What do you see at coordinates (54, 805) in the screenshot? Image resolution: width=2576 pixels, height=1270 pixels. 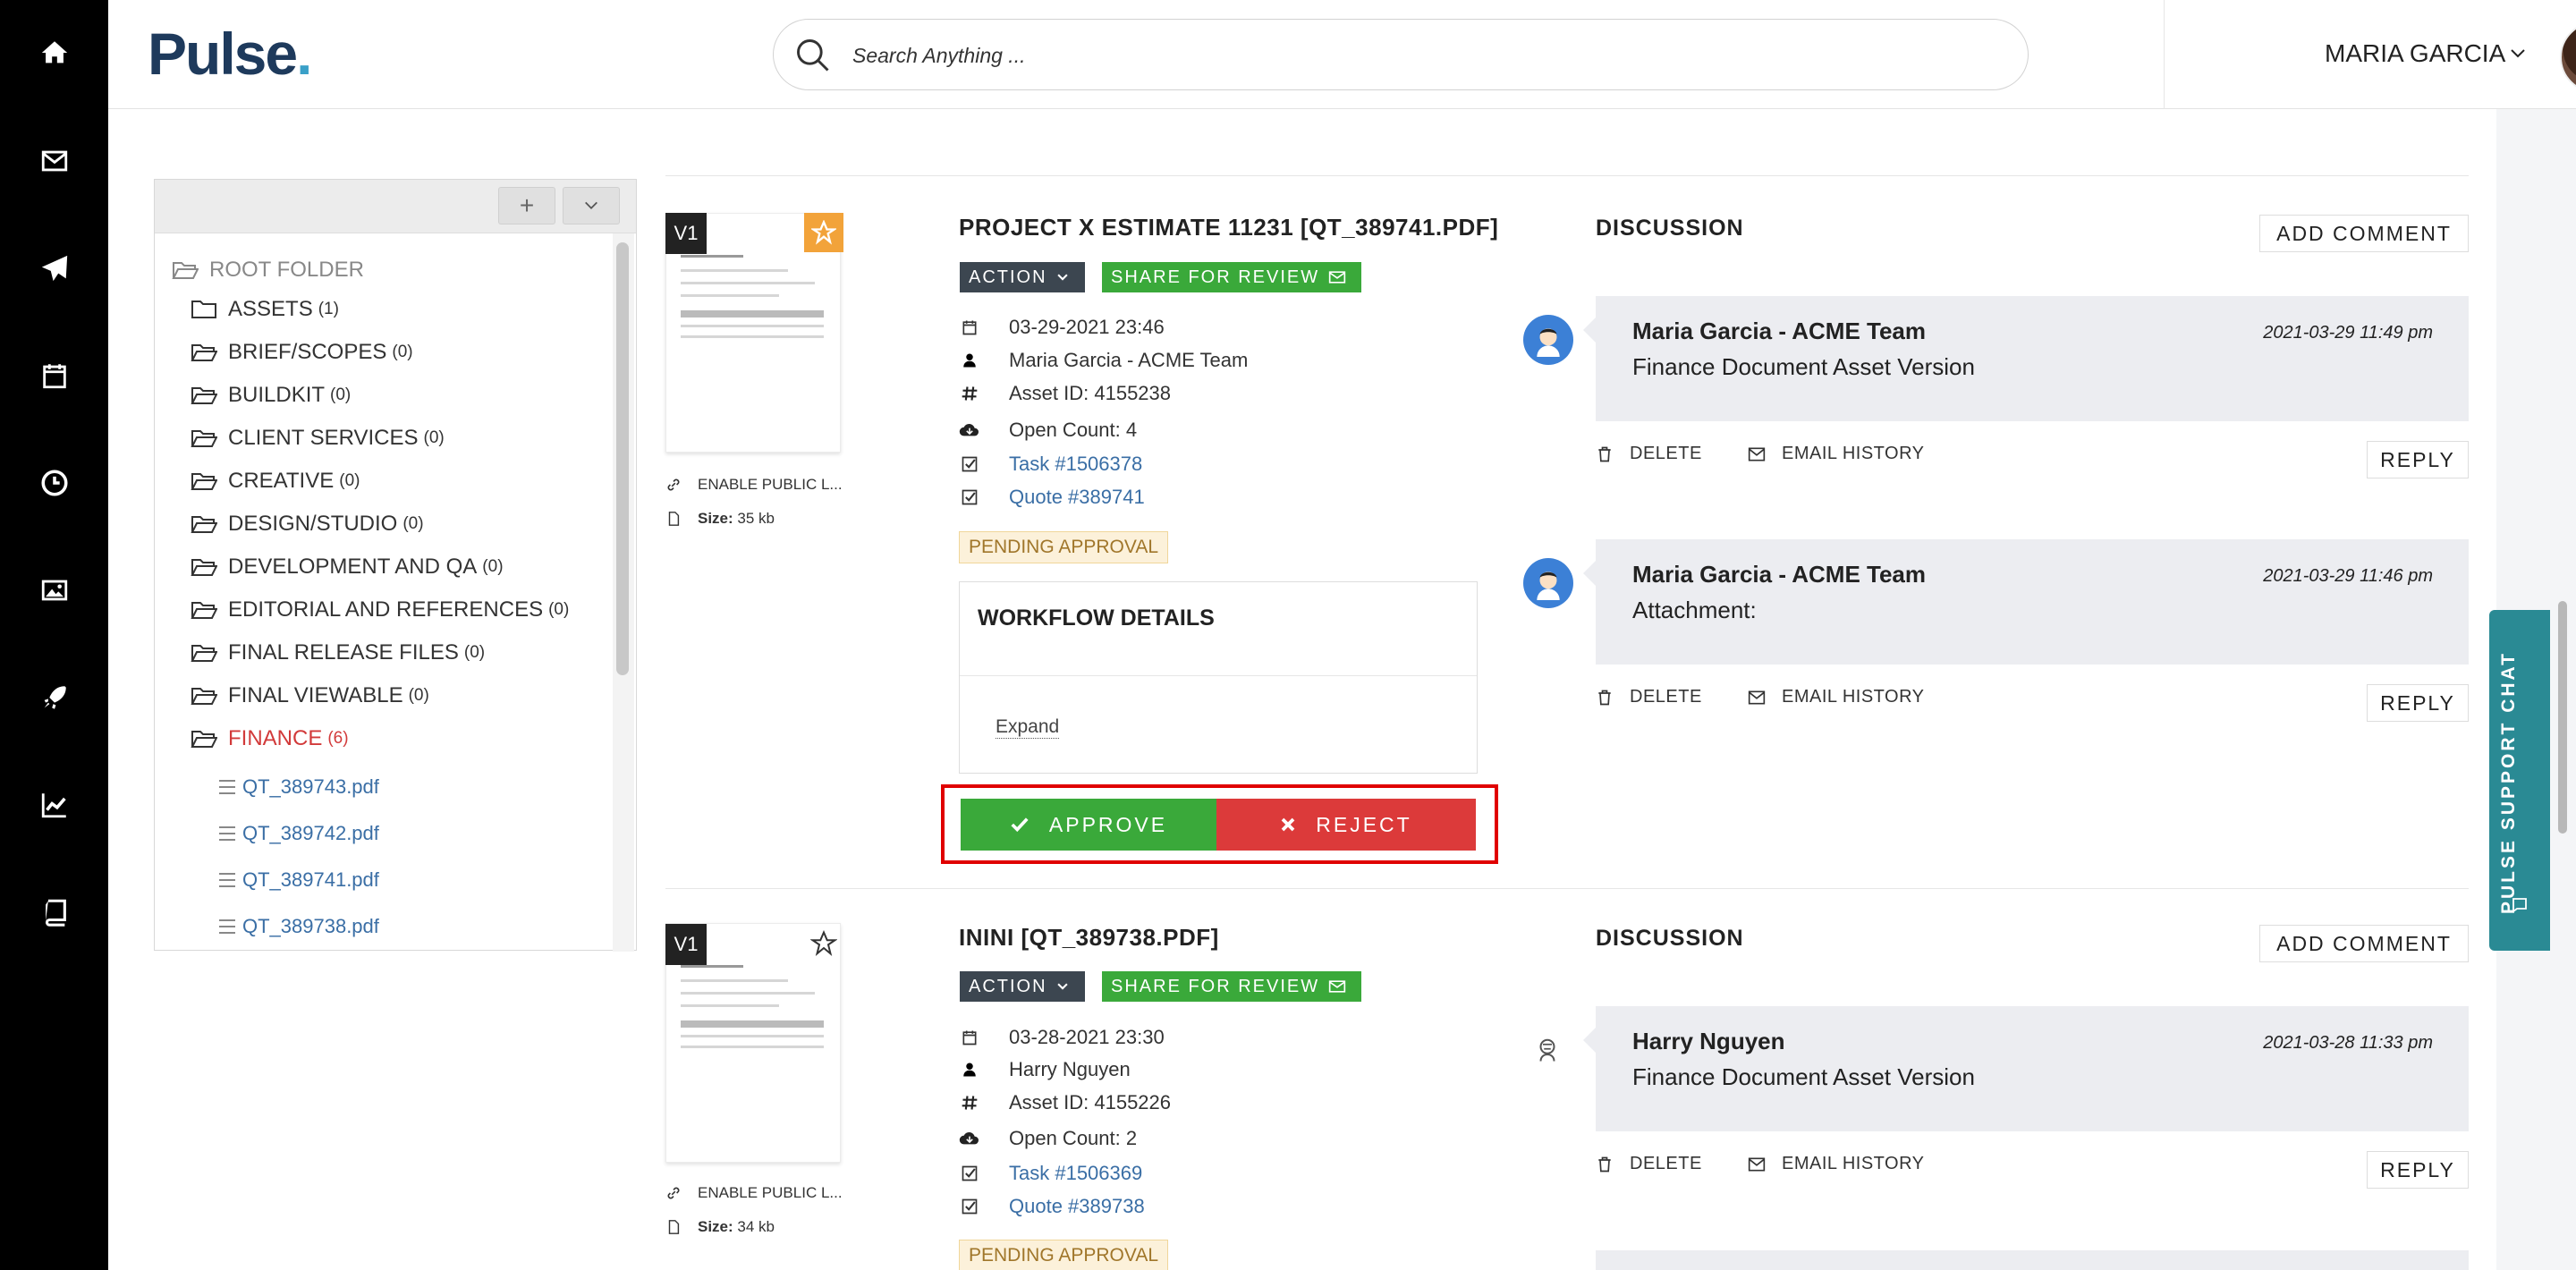 I see `chart-icon` at bounding box center [54, 805].